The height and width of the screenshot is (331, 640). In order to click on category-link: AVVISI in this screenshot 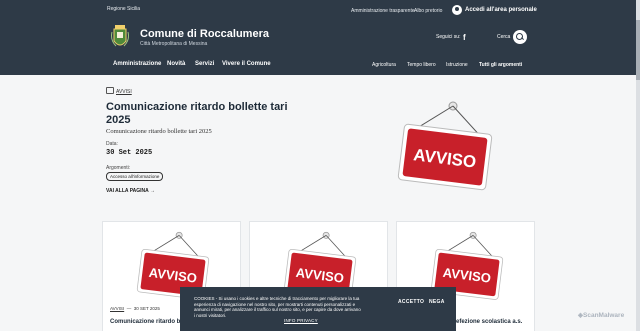, I will do `click(124, 92)`.